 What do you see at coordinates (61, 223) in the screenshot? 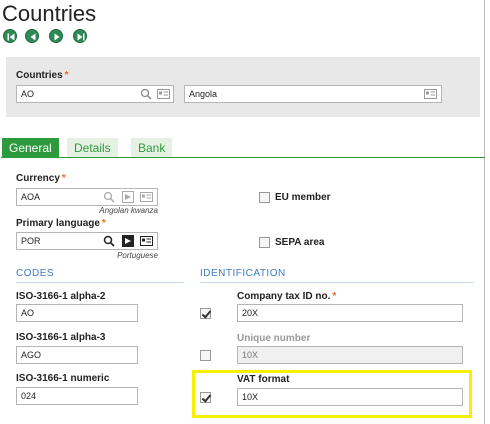
I see `primary-language-label: Primary language *` at bounding box center [61, 223].